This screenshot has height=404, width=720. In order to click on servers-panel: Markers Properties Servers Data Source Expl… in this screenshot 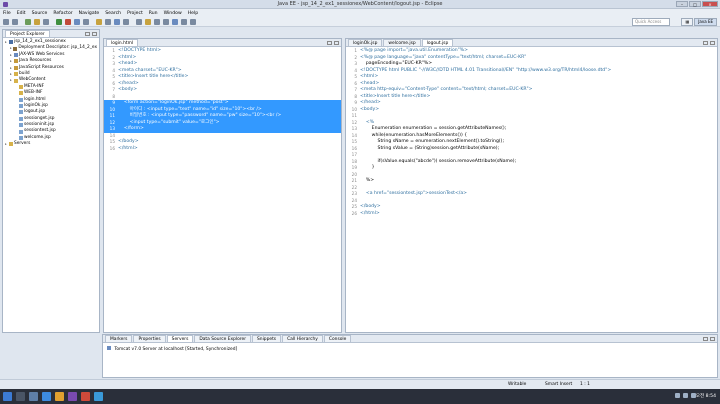, I will do `click(410, 356)`.